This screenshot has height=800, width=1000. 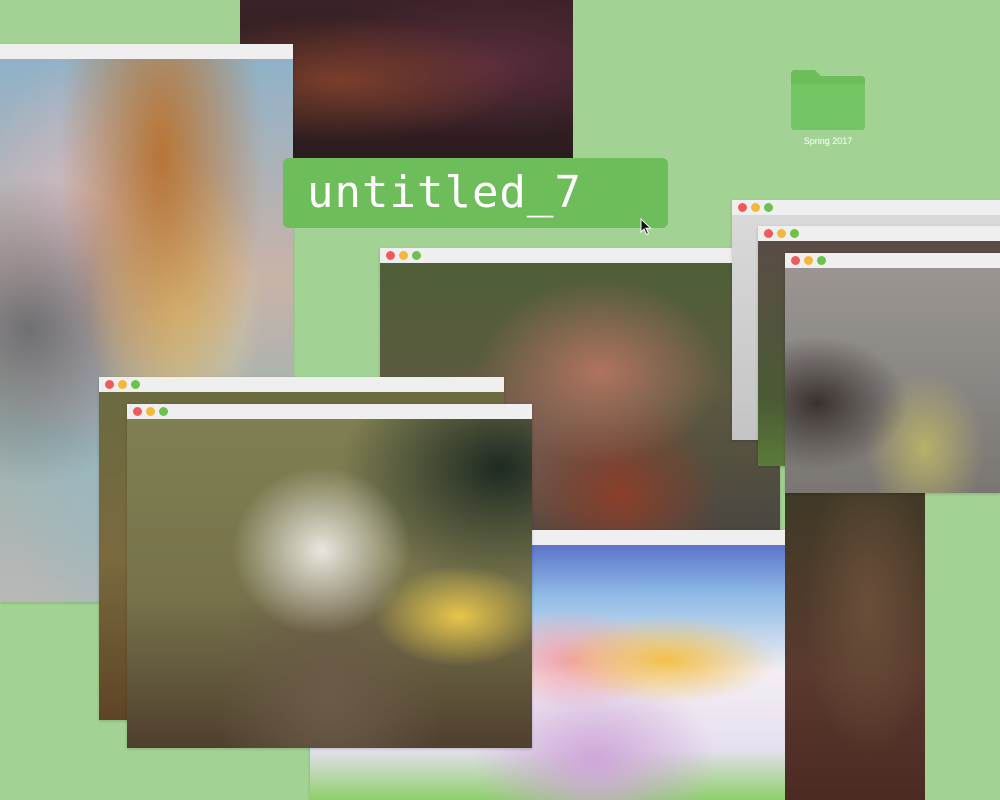 I want to click on rename-field: untitled_7, so click(x=475, y=193).